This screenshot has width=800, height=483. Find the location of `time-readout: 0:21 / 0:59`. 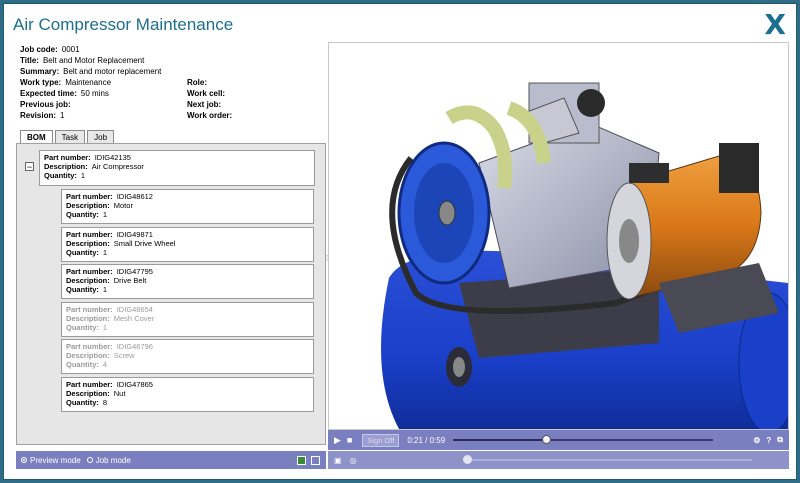

time-readout: 0:21 / 0:59 is located at coordinates (426, 440).